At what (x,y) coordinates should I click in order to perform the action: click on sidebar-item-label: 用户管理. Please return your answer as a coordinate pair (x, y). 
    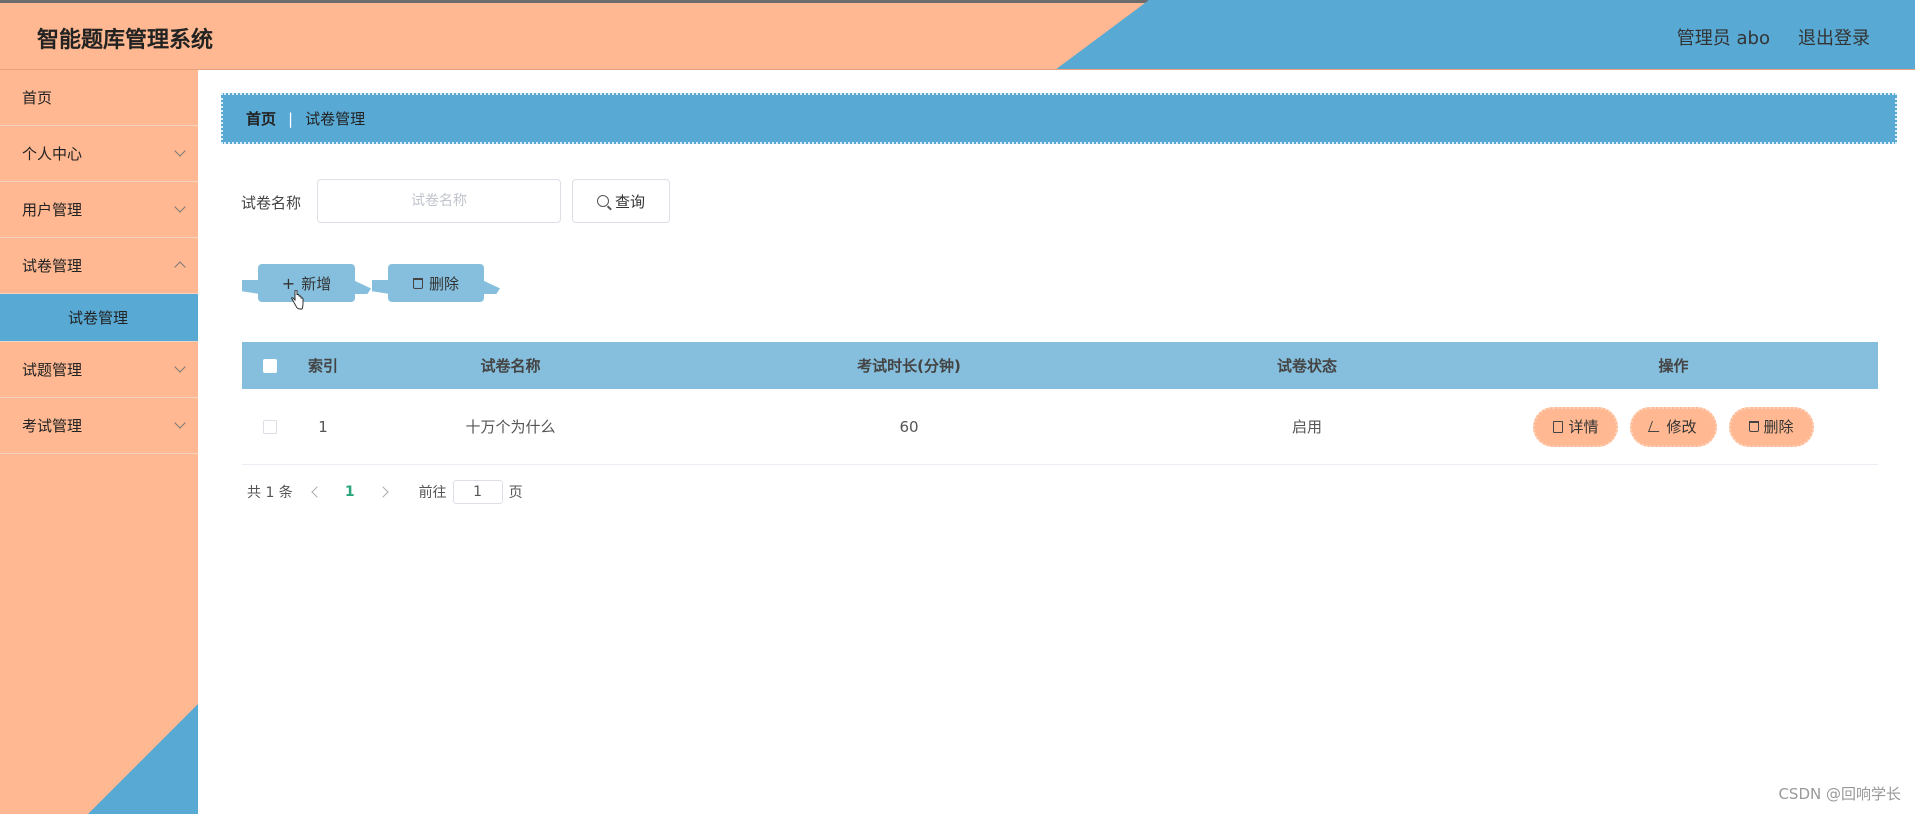
    Looking at the image, I should click on (52, 210).